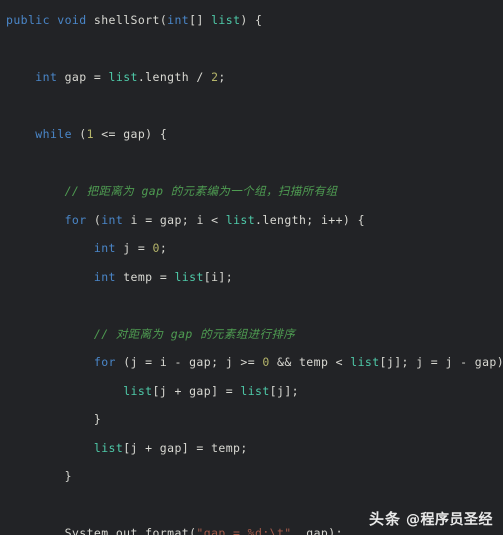 The height and width of the screenshot is (535, 503). Describe the element at coordinates (28, 20) in the screenshot. I see `code-token-kw: public` at that location.